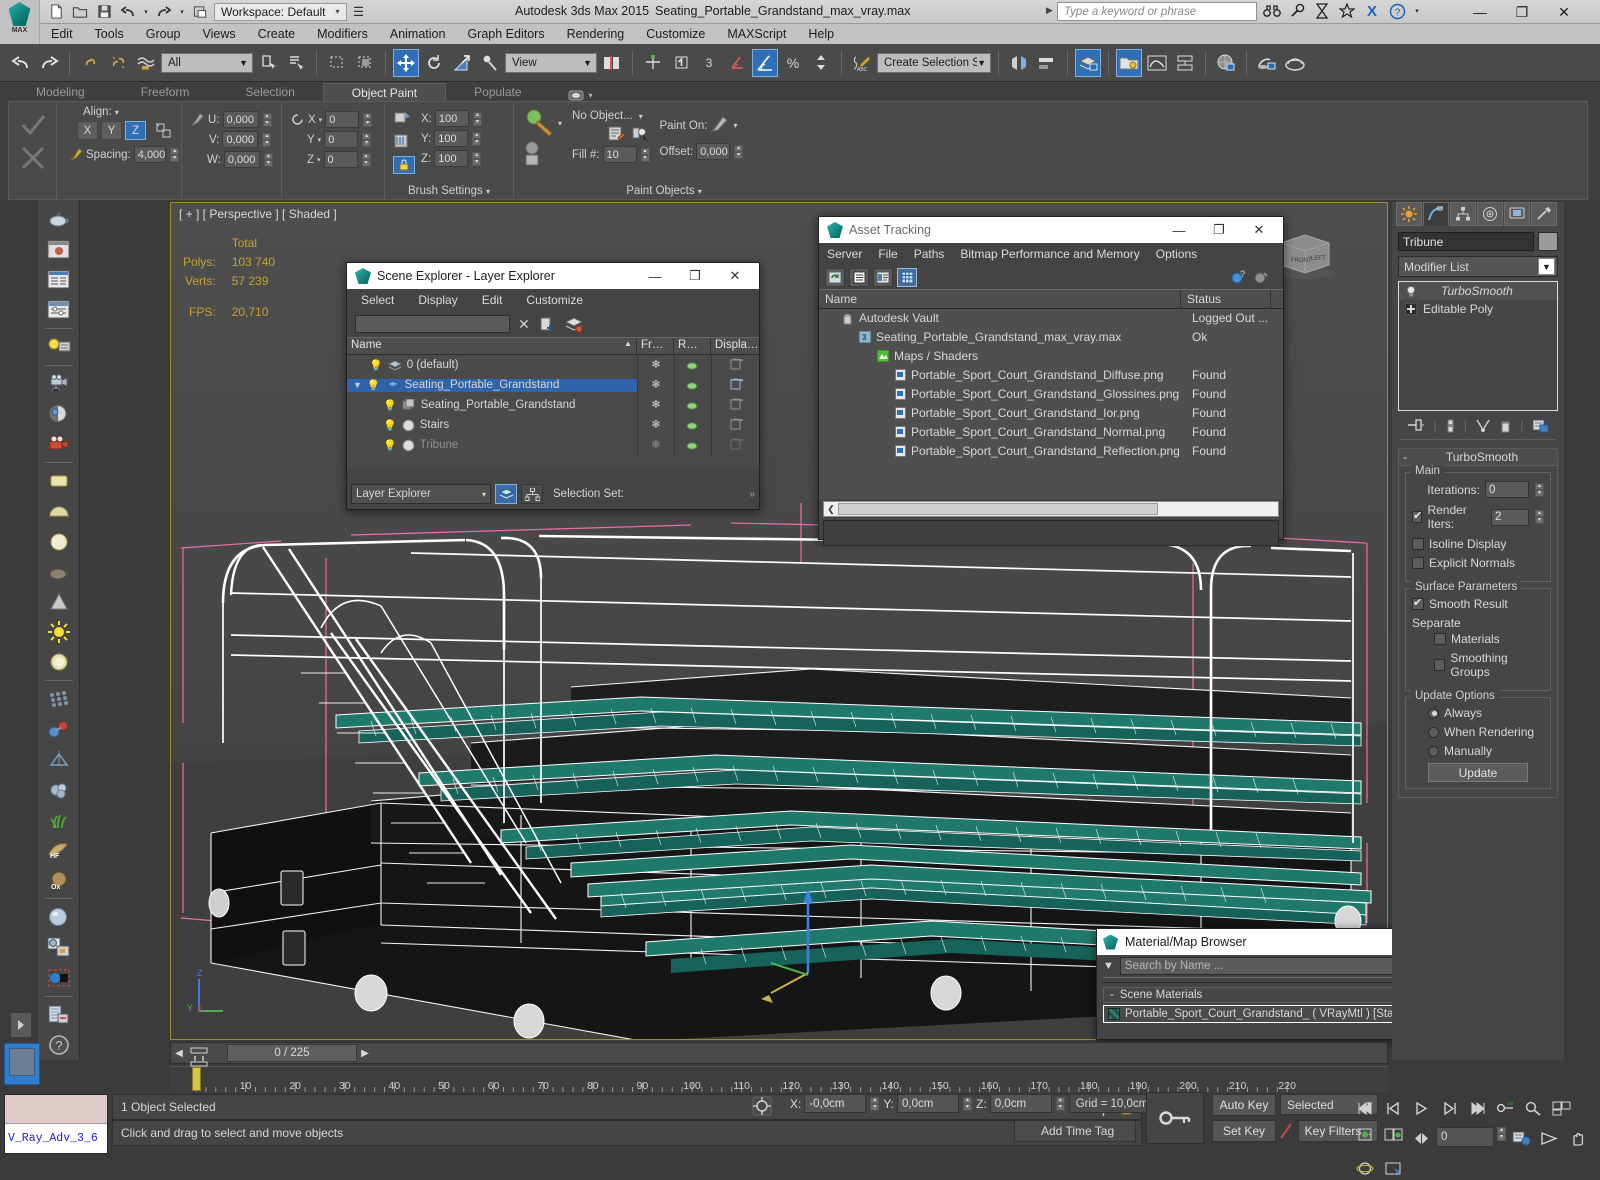 This screenshot has height=1180, width=1600. Describe the element at coordinates (59, 511) in the screenshot. I see `dome-primitive-icon` at that location.